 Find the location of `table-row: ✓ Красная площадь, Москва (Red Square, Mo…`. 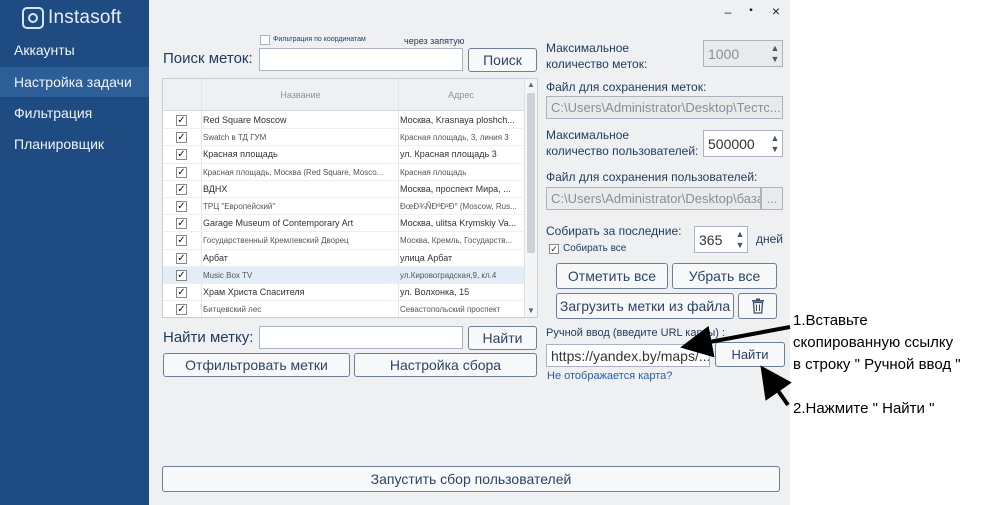

table-row: ✓ Красная площадь, Москва (Red Square, Mo… is located at coordinates (344, 172).